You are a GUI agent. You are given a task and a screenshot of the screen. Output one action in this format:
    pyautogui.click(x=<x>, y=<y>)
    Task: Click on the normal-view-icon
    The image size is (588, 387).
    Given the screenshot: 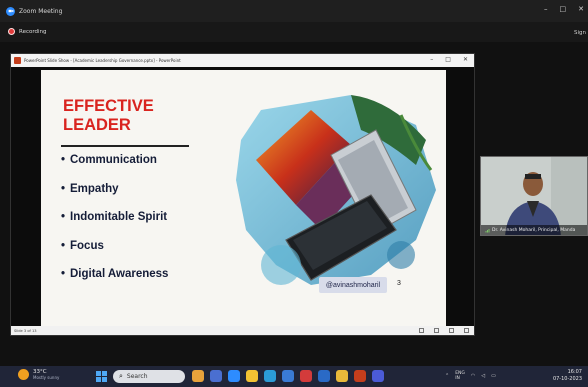 What is the action you would take?
    pyautogui.click(x=421, y=330)
    